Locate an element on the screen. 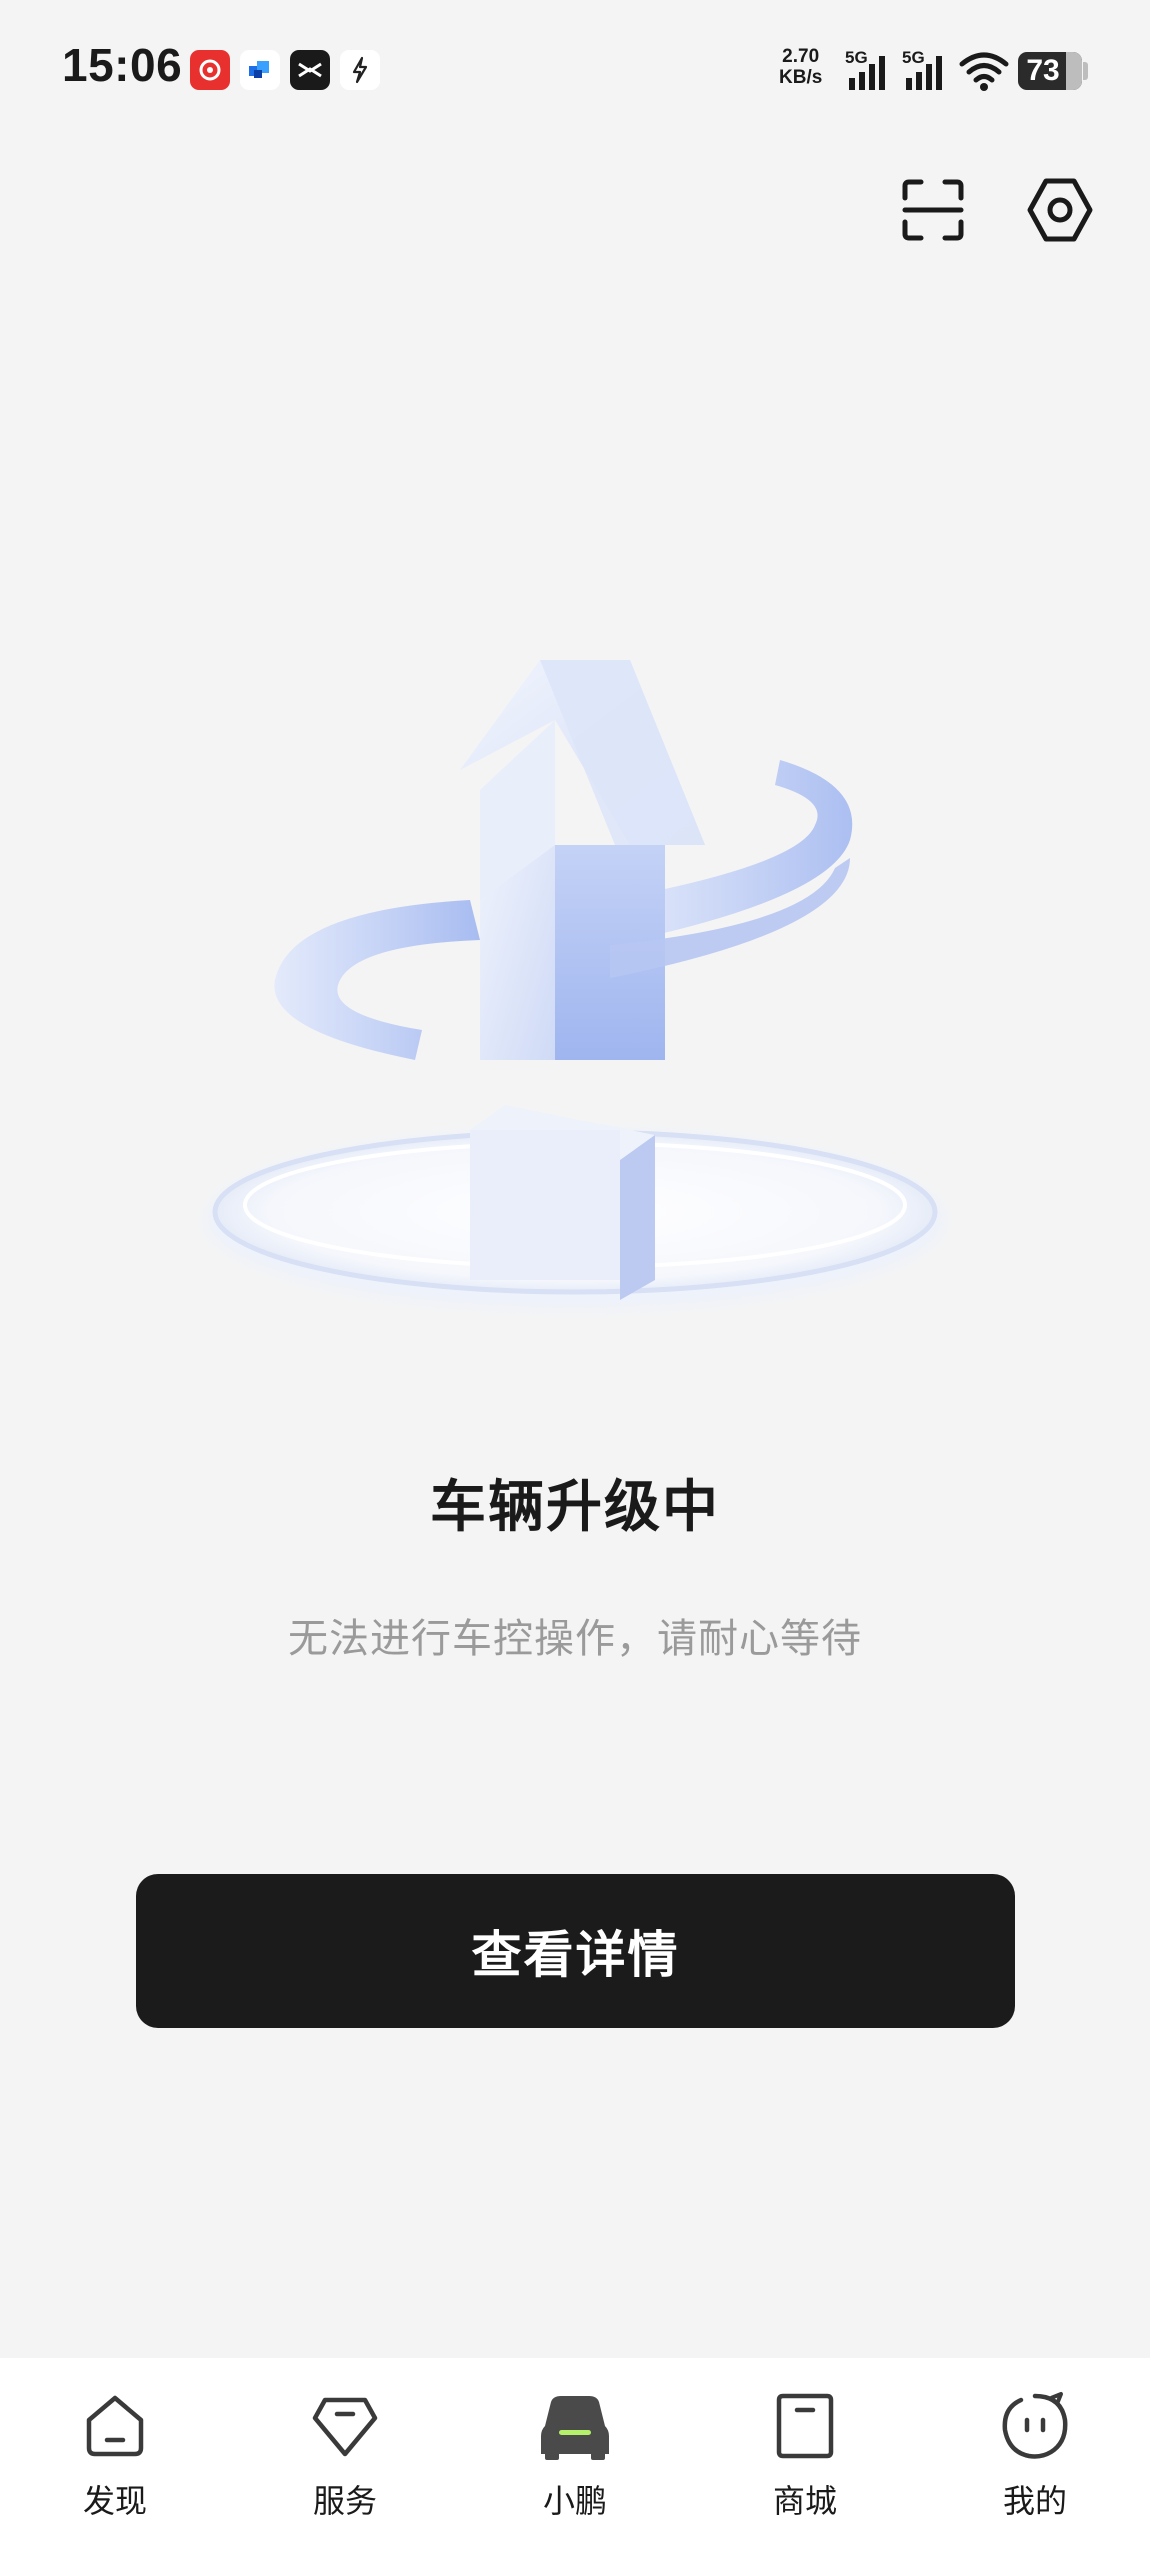  hexagon-settings-icon is located at coordinates (1060, 210).